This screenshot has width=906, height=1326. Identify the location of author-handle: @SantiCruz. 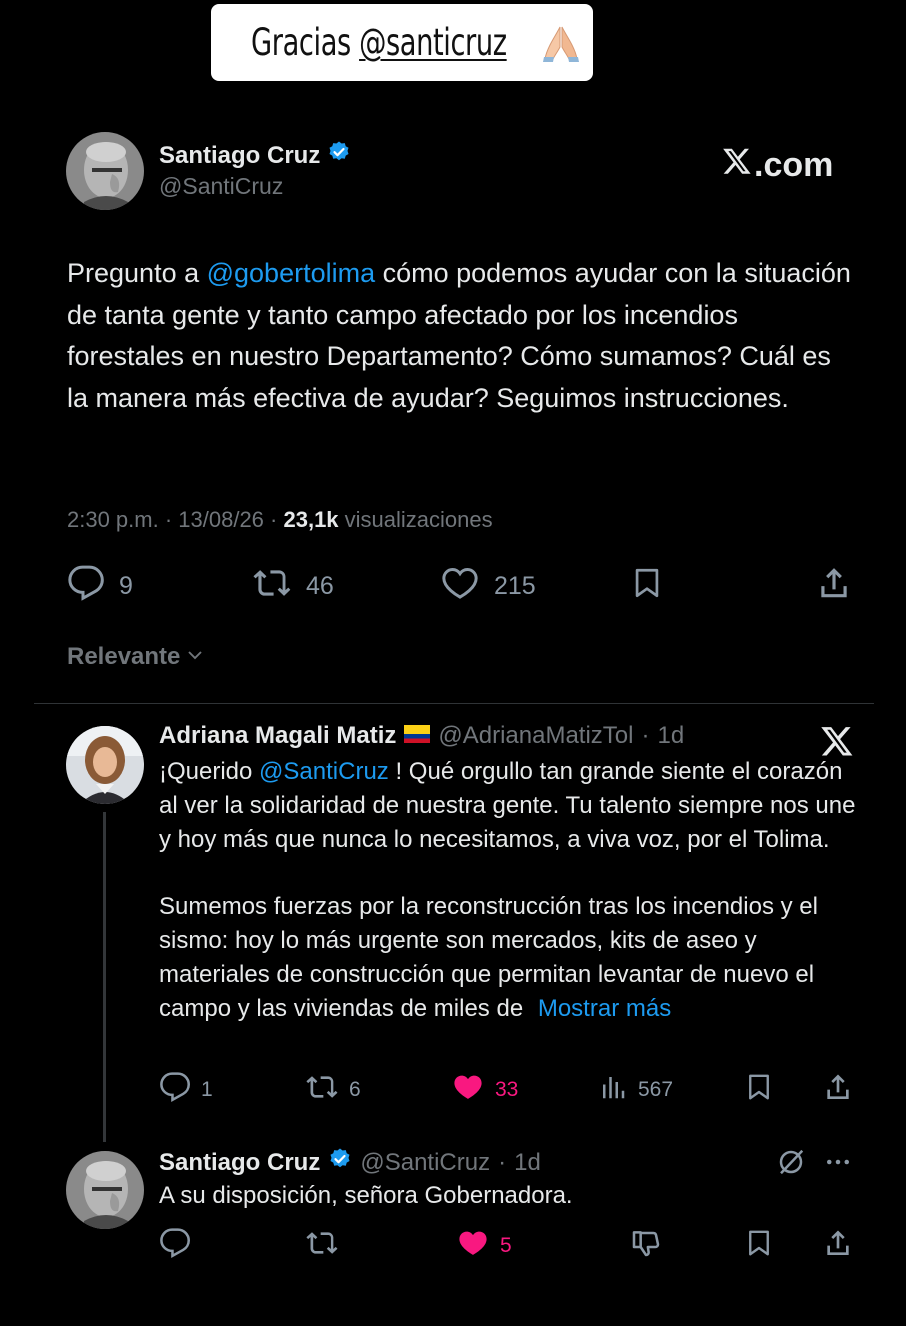
(221, 186).